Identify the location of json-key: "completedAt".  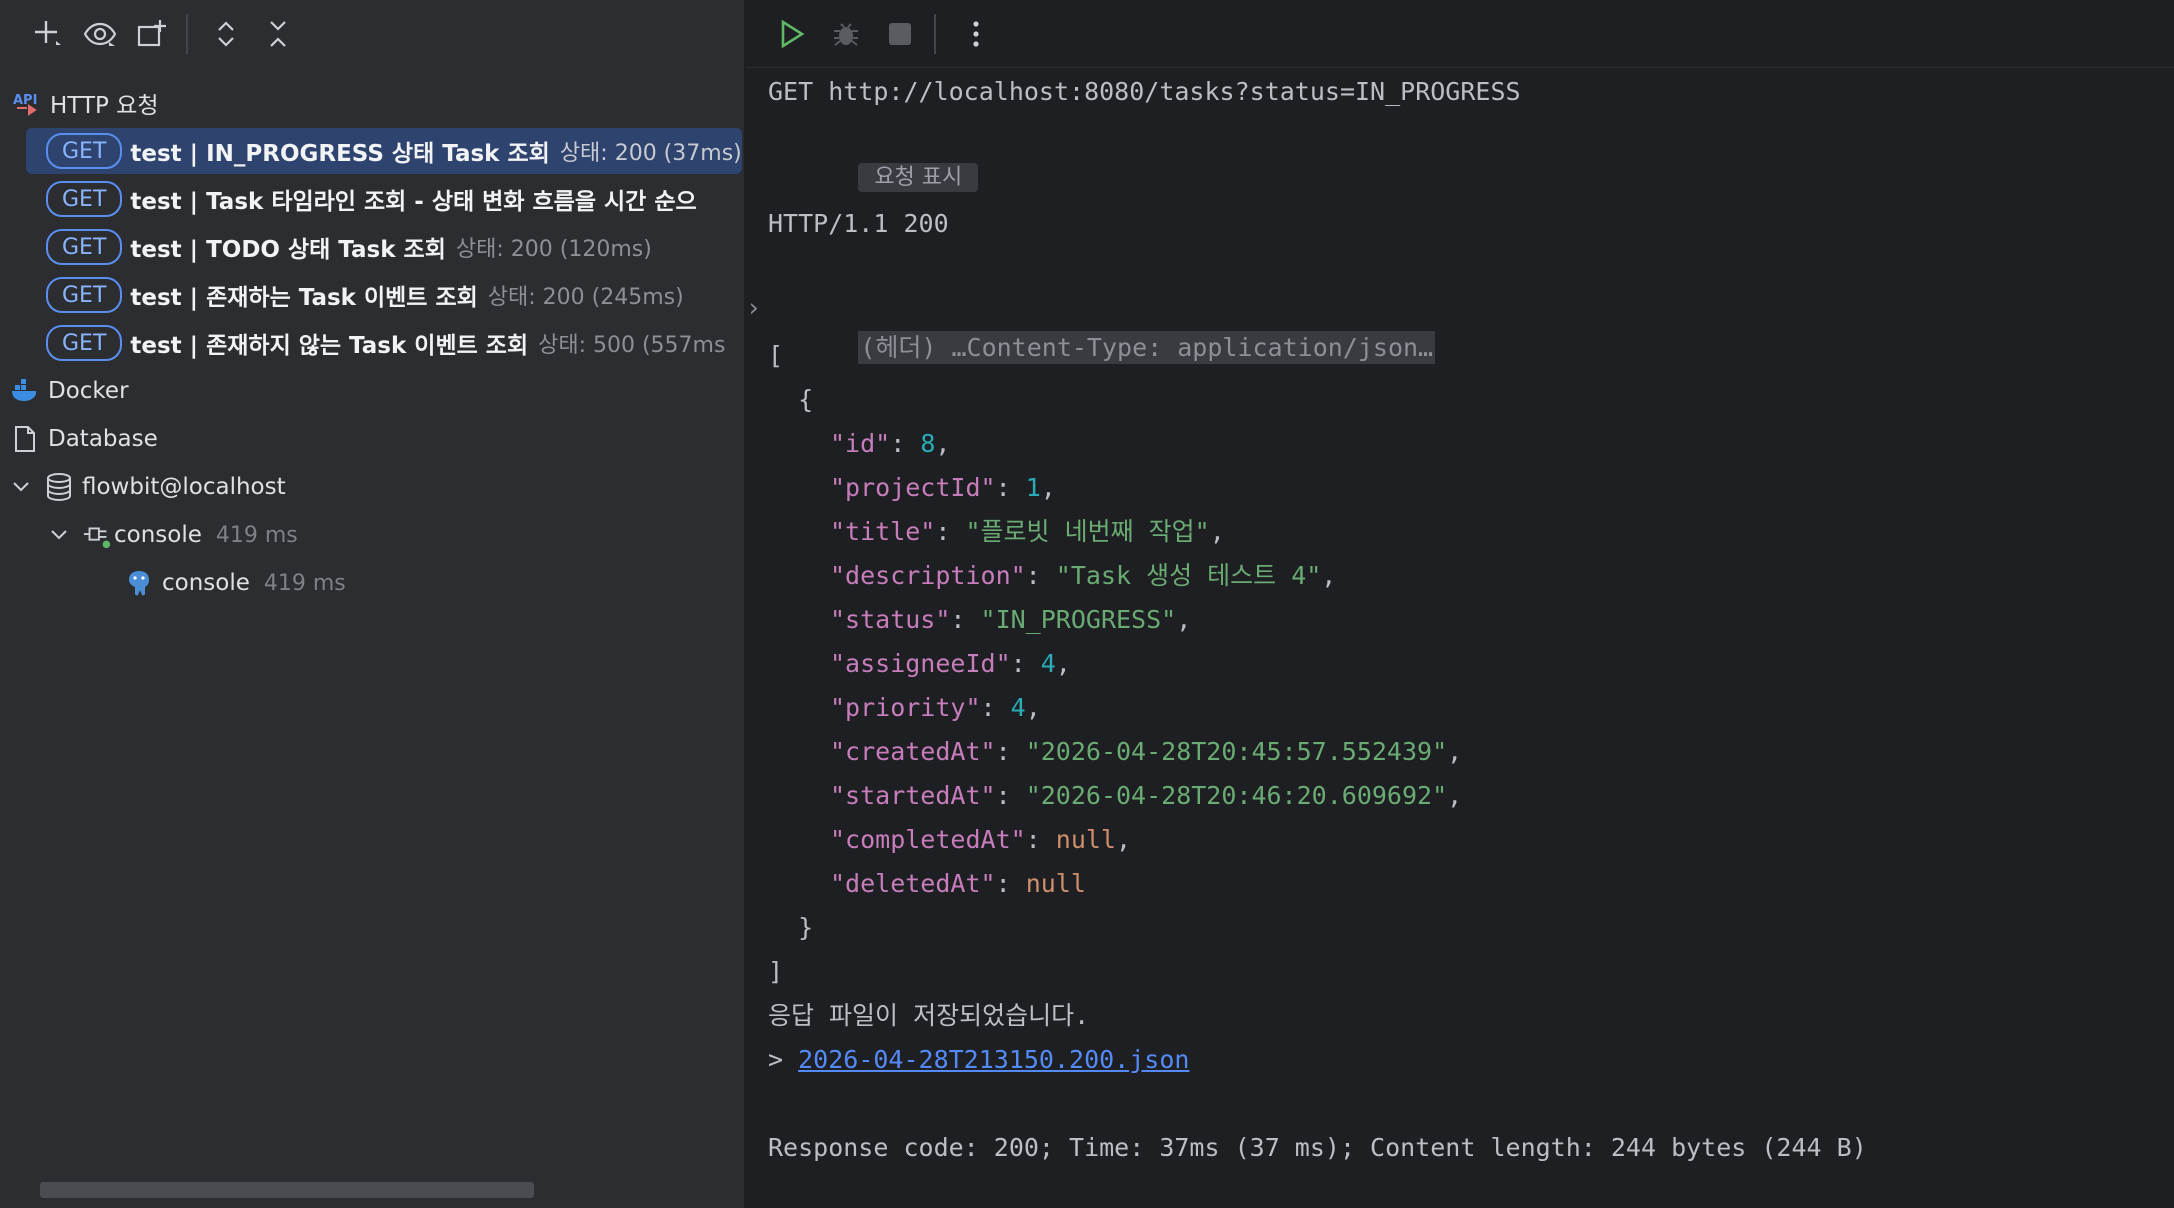
(928, 839).